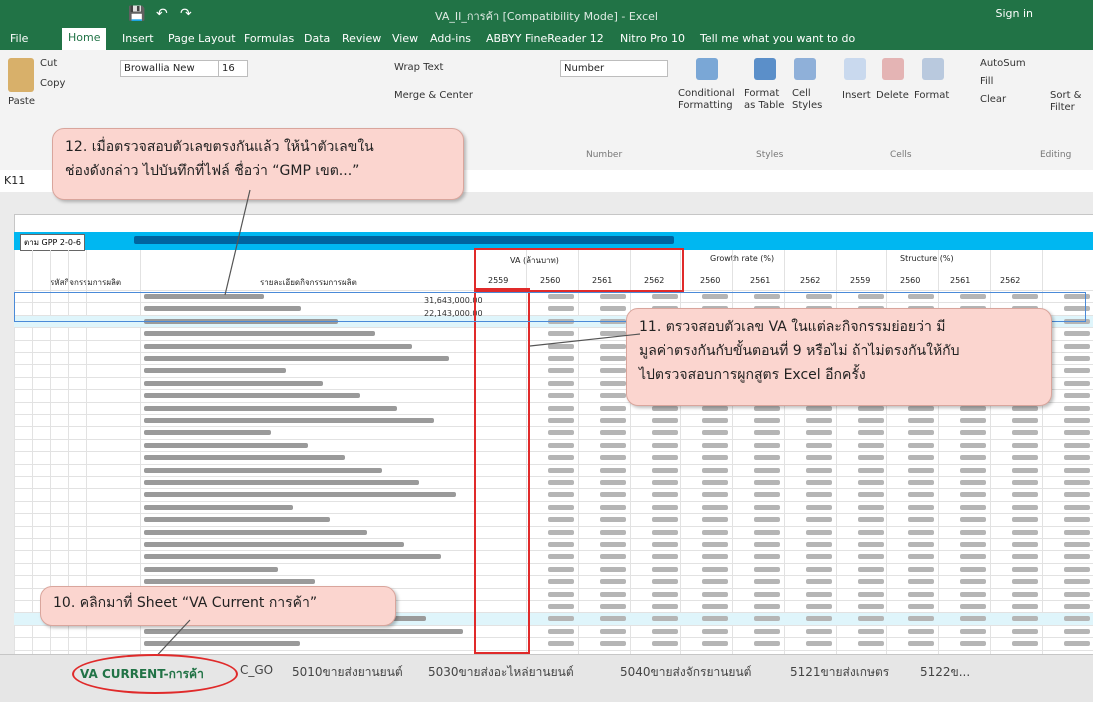 This screenshot has width=1093, height=702. Describe the element at coordinates (155, 674) in the screenshot. I see `active-sheet-tab-highlight` at that location.